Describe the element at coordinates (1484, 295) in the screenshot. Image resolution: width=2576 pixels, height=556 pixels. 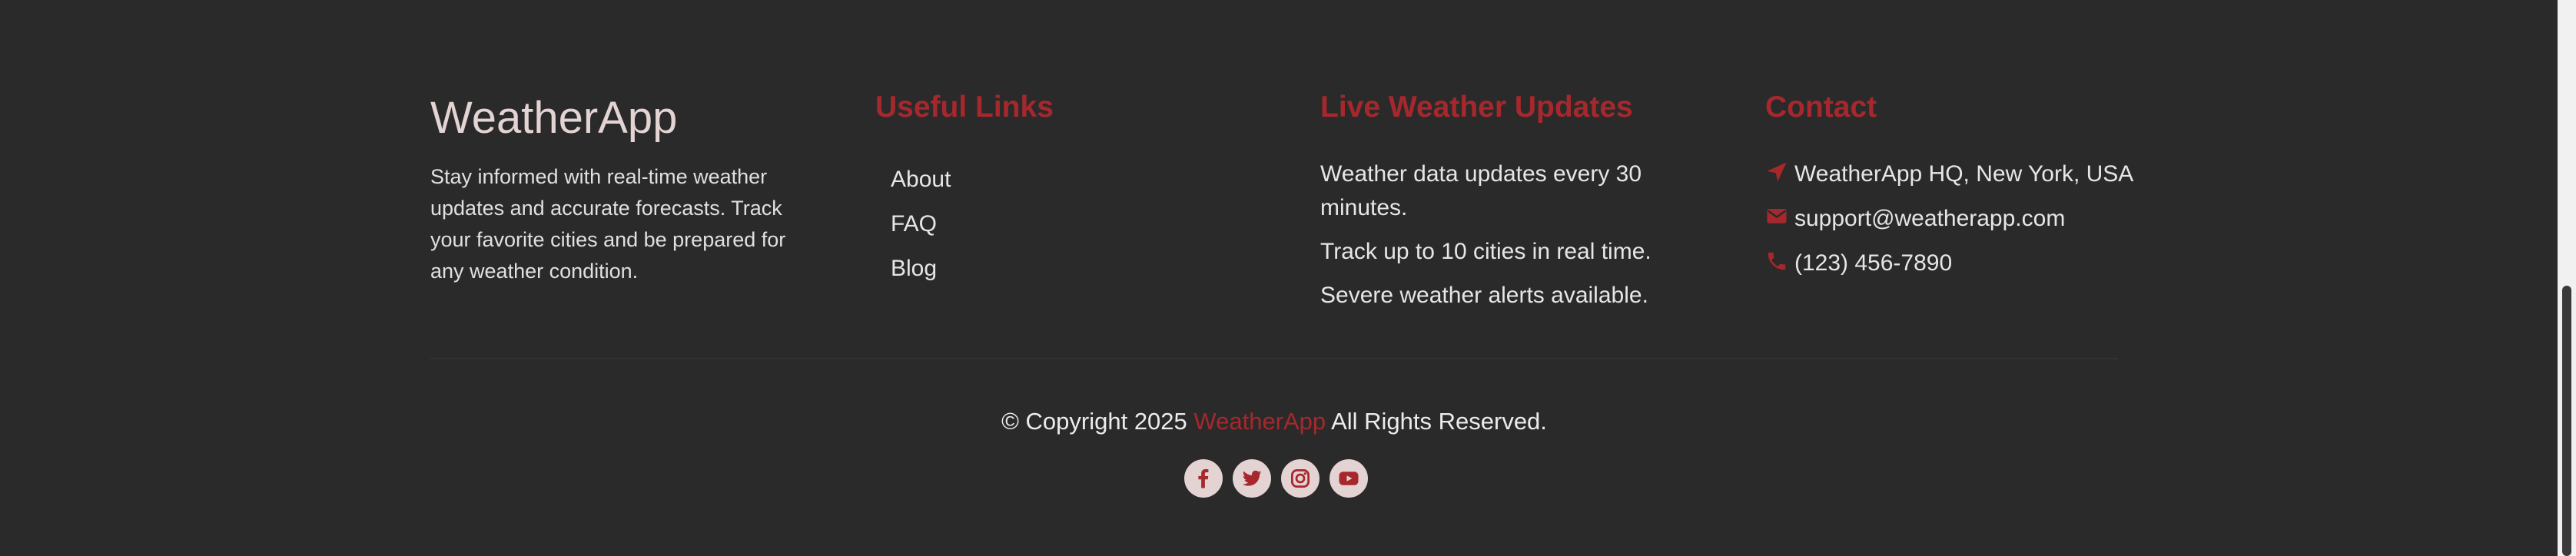
I see `live-update-item: Severe weather alerts available.` at that location.